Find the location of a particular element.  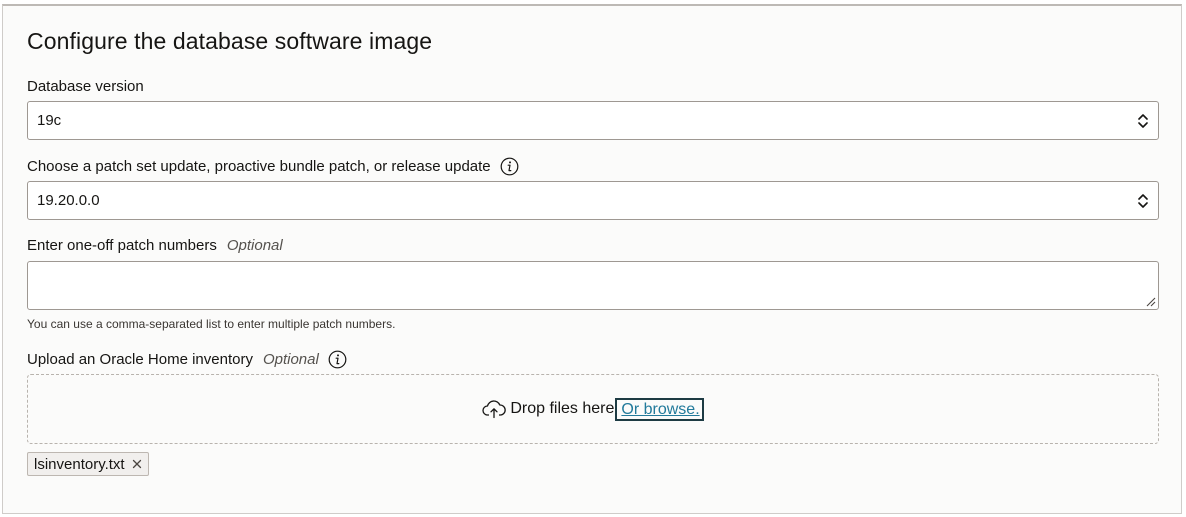

drop-files-text: Drop files here is located at coordinates (562, 408).